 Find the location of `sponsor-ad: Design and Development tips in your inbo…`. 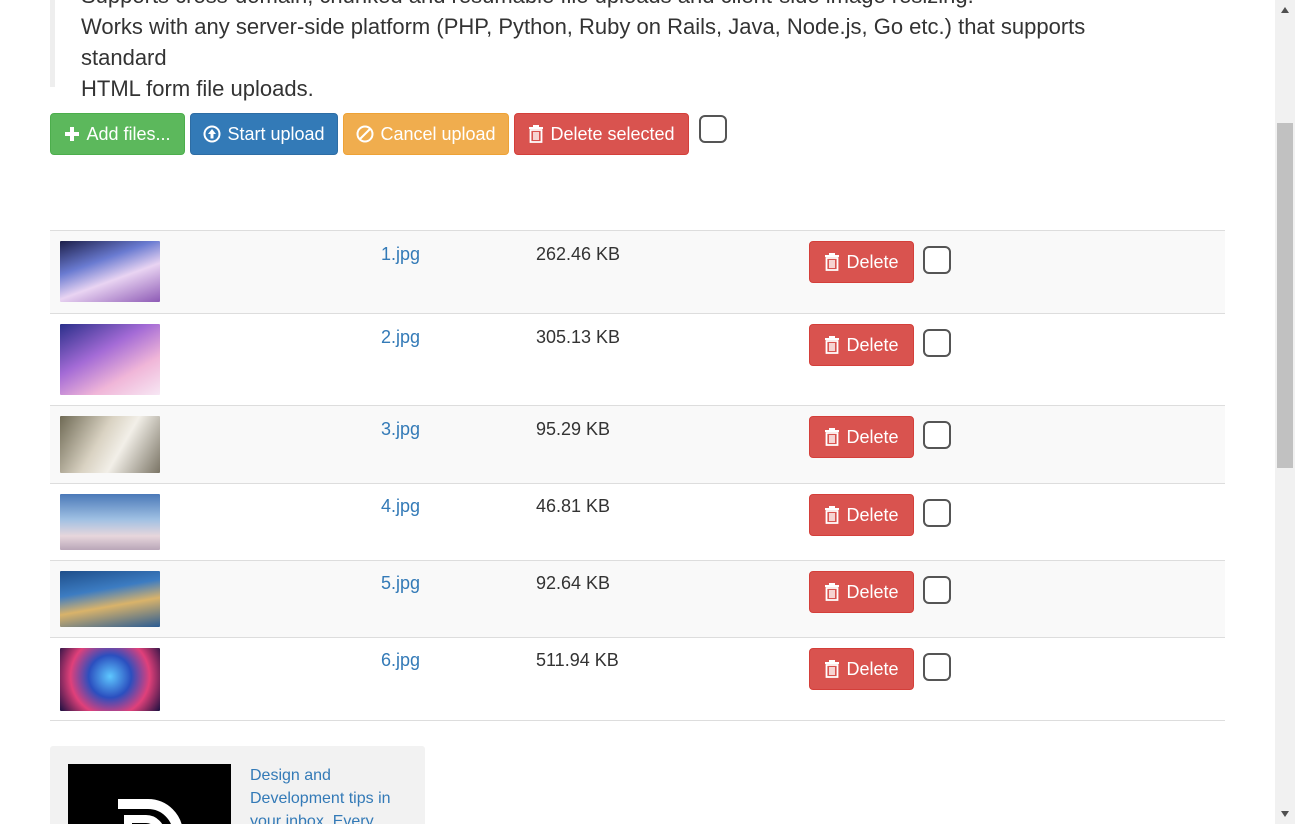

sponsor-ad: Design and Development tips in your inbo… is located at coordinates (237, 785).